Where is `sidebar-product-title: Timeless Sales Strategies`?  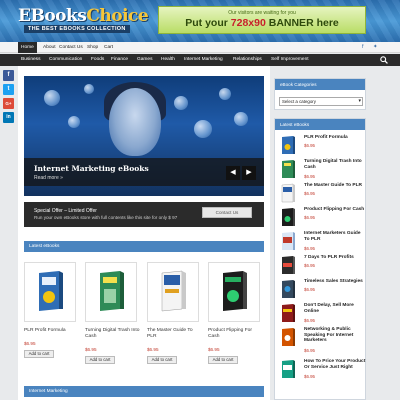 sidebar-product-title: Timeless Sales Strategies is located at coordinates (335, 282).